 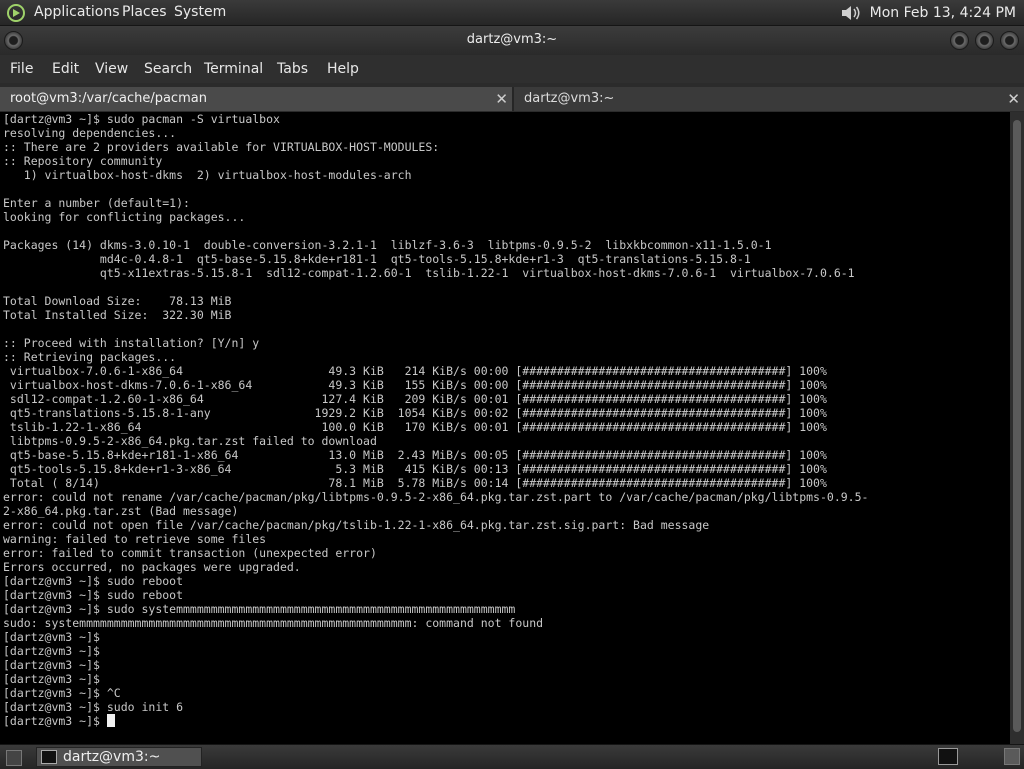 What do you see at coordinates (569, 98) in the screenshot?
I see `tab-label: dartz@vm3:~` at bounding box center [569, 98].